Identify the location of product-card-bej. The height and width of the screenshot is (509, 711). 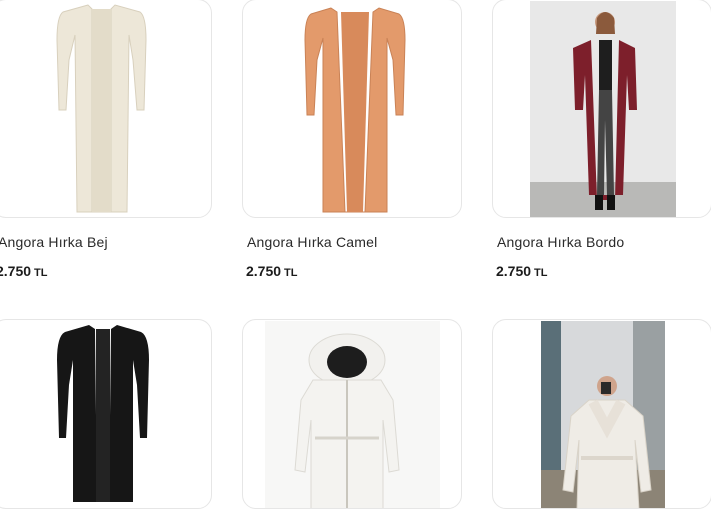
(106, 109).